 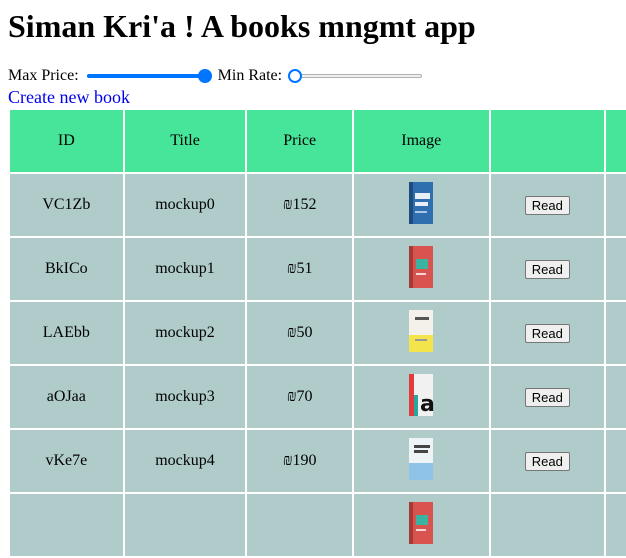 I want to click on cell-id: VC1Zb, so click(x=66, y=205).